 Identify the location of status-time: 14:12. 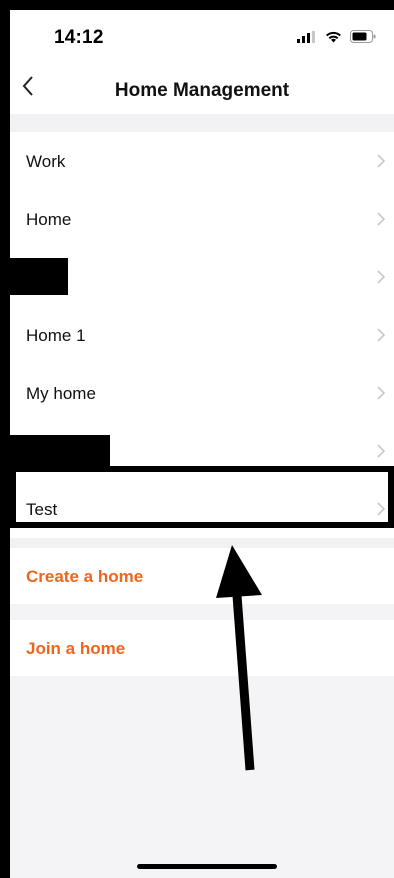
(79, 37).